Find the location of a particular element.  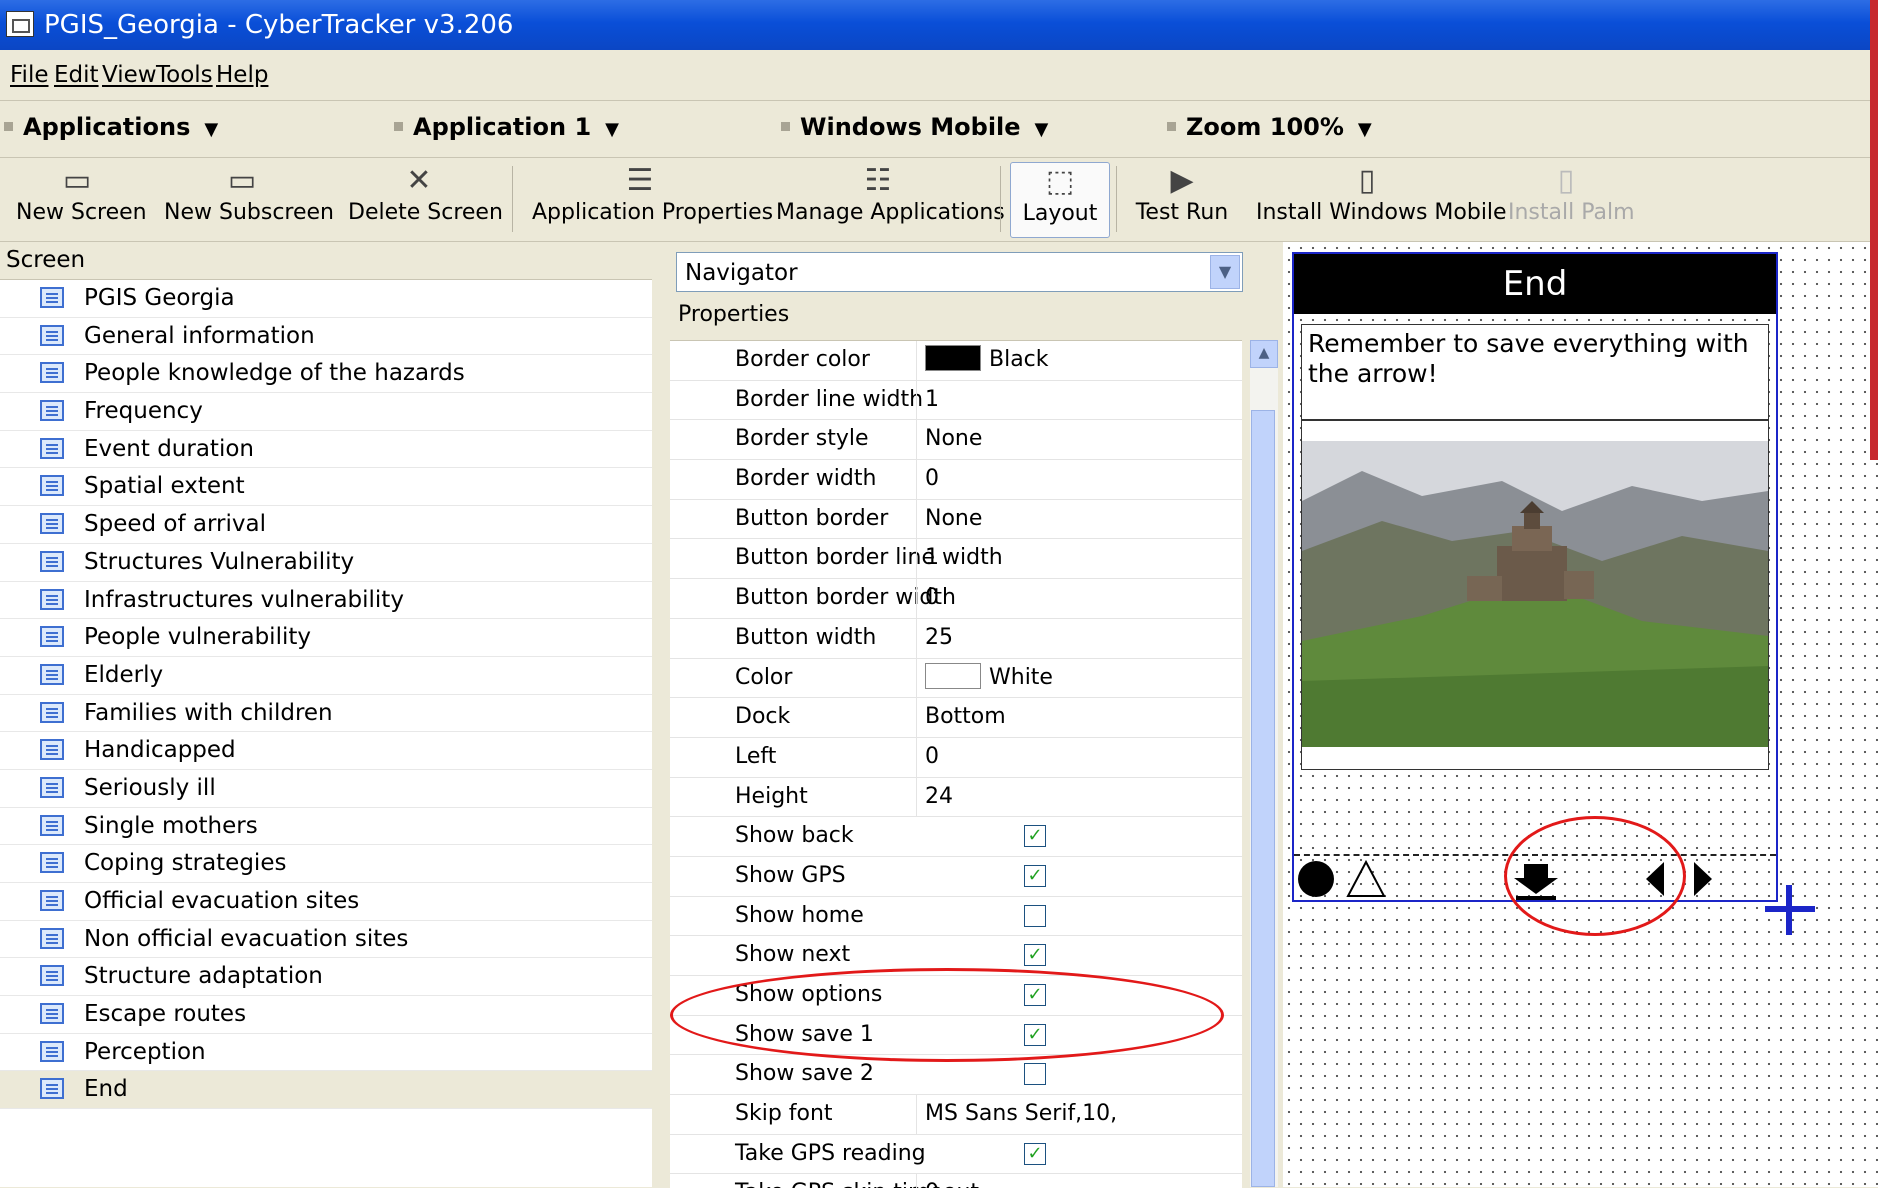

screen-list-item: Event duration is located at coordinates (326, 450).